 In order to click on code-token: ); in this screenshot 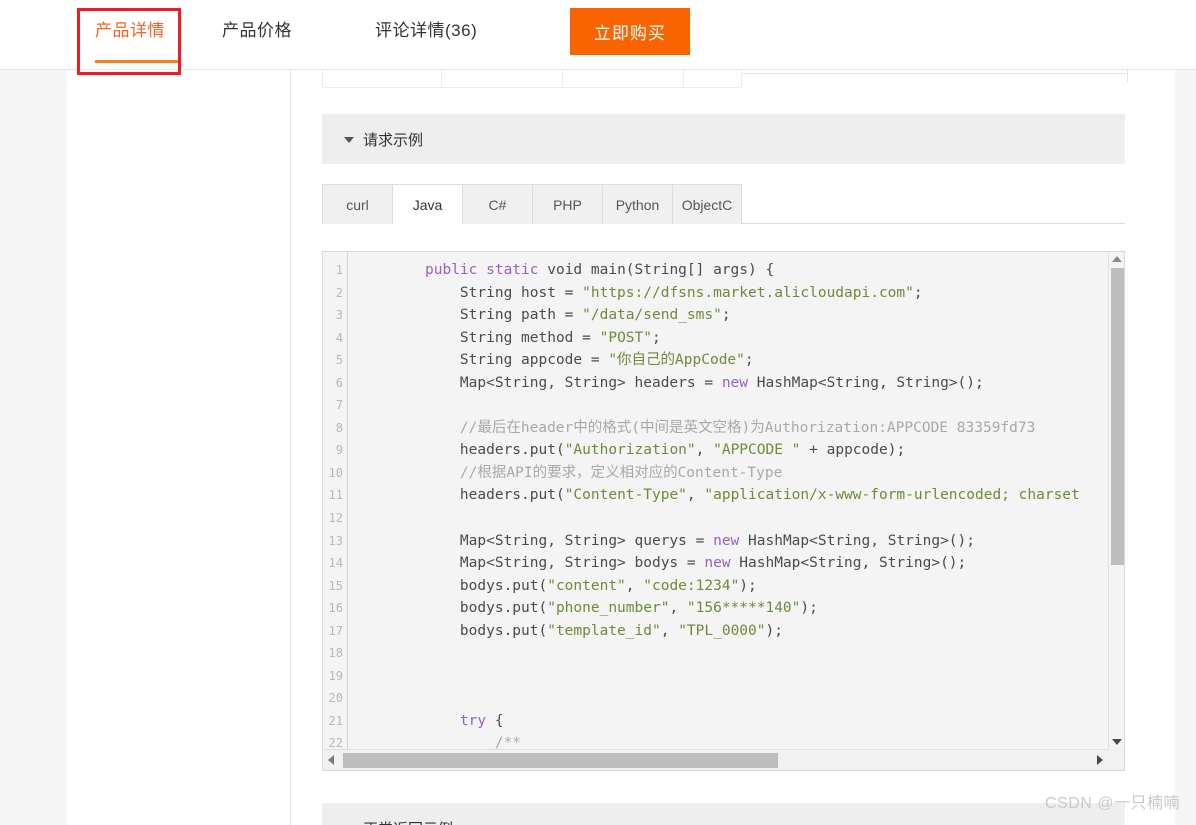, I will do `click(809, 608)`.